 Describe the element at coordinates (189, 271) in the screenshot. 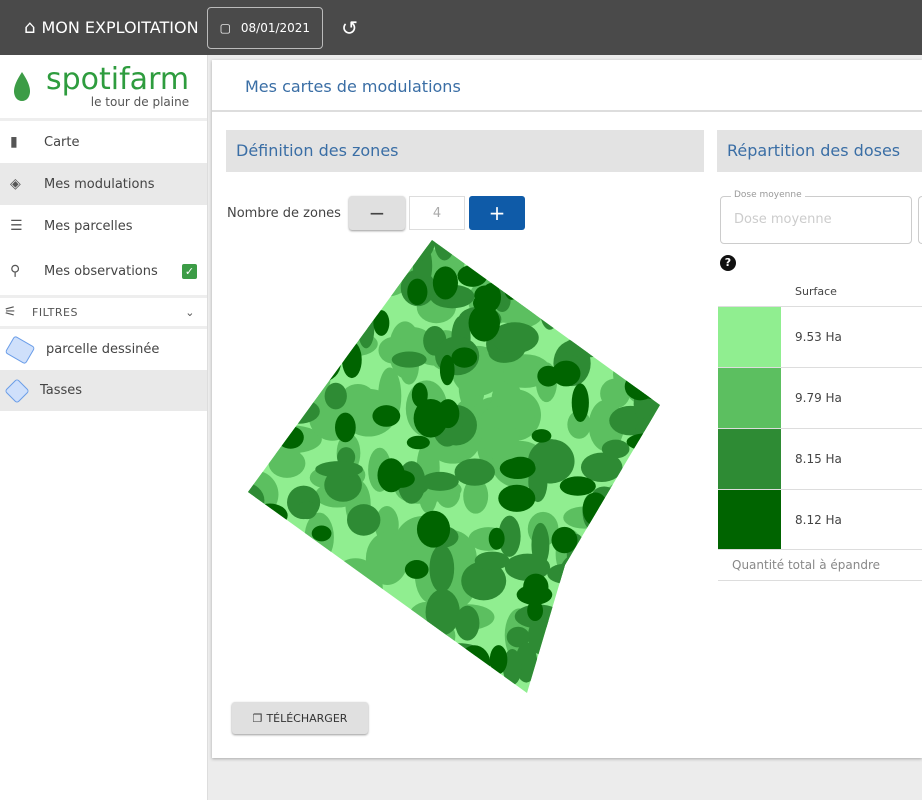

I see `observations-checkbox: ✓` at that location.